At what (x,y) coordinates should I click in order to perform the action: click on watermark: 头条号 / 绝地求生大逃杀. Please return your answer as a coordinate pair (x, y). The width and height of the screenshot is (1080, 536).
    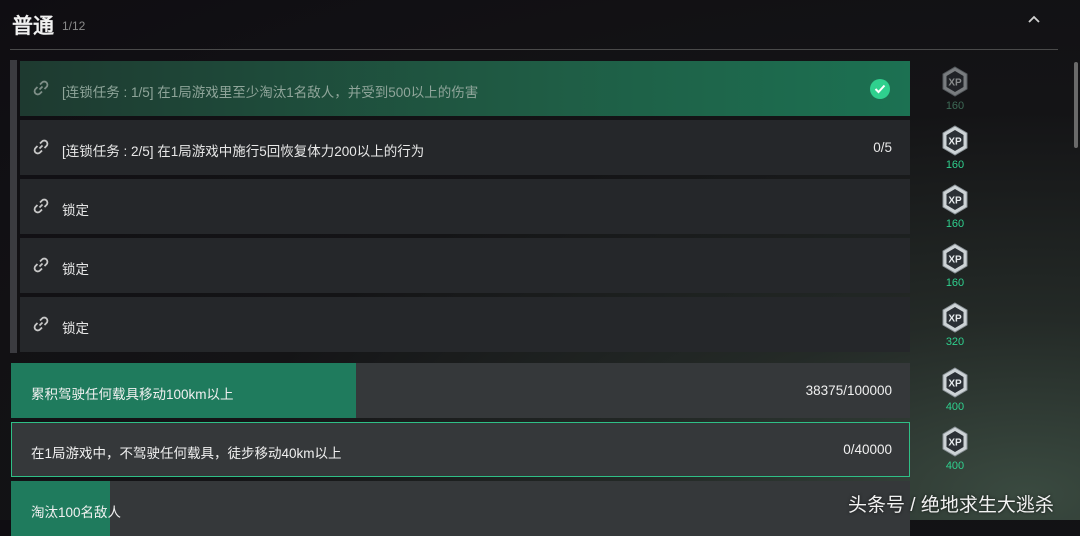
    Looking at the image, I should click on (951, 505).